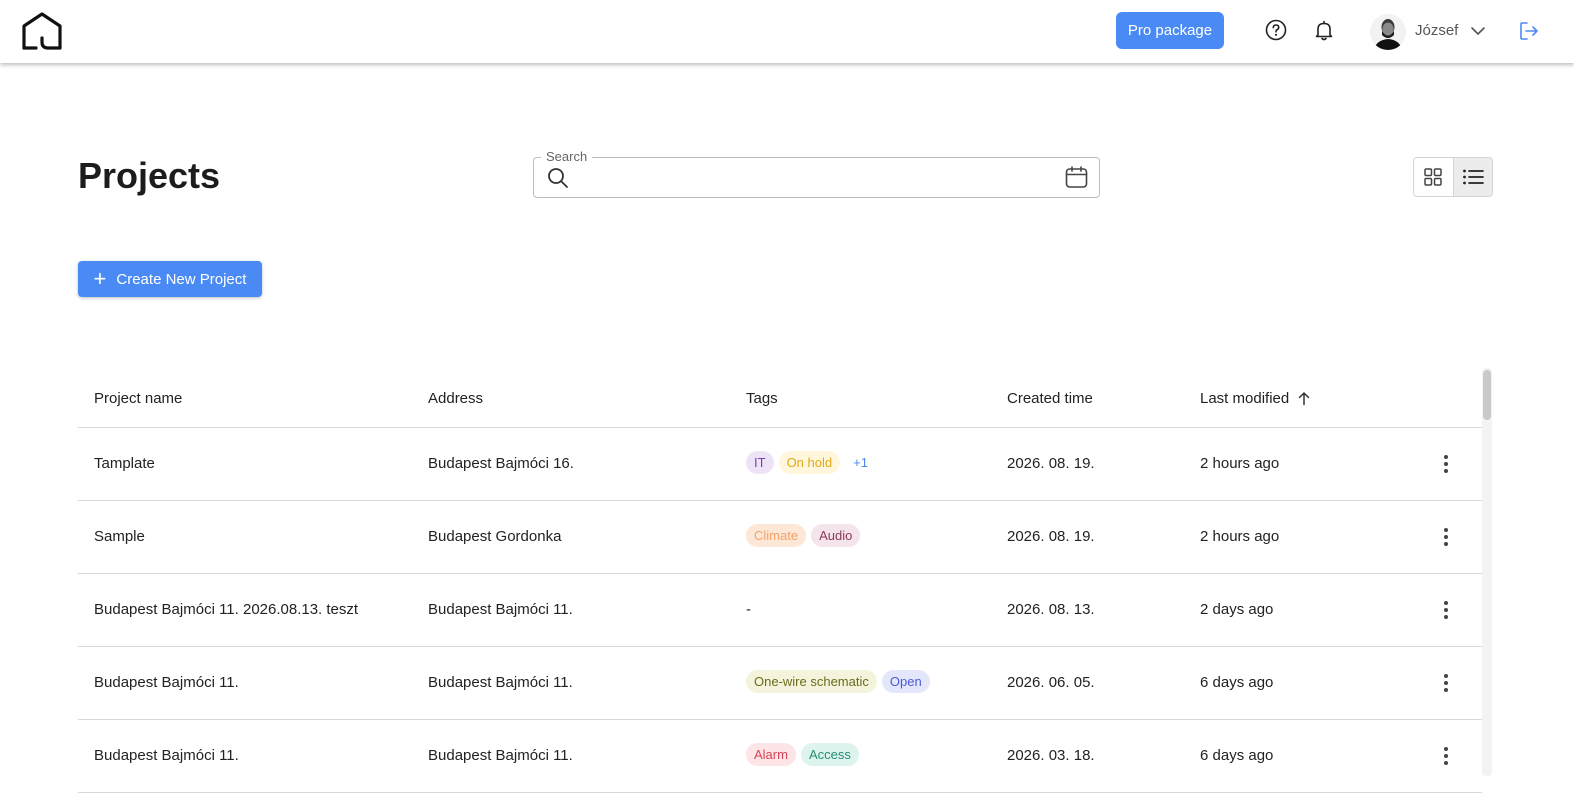  Describe the element at coordinates (1237, 609) in the screenshot. I see `last-modified-cell: 2 days ago` at that location.